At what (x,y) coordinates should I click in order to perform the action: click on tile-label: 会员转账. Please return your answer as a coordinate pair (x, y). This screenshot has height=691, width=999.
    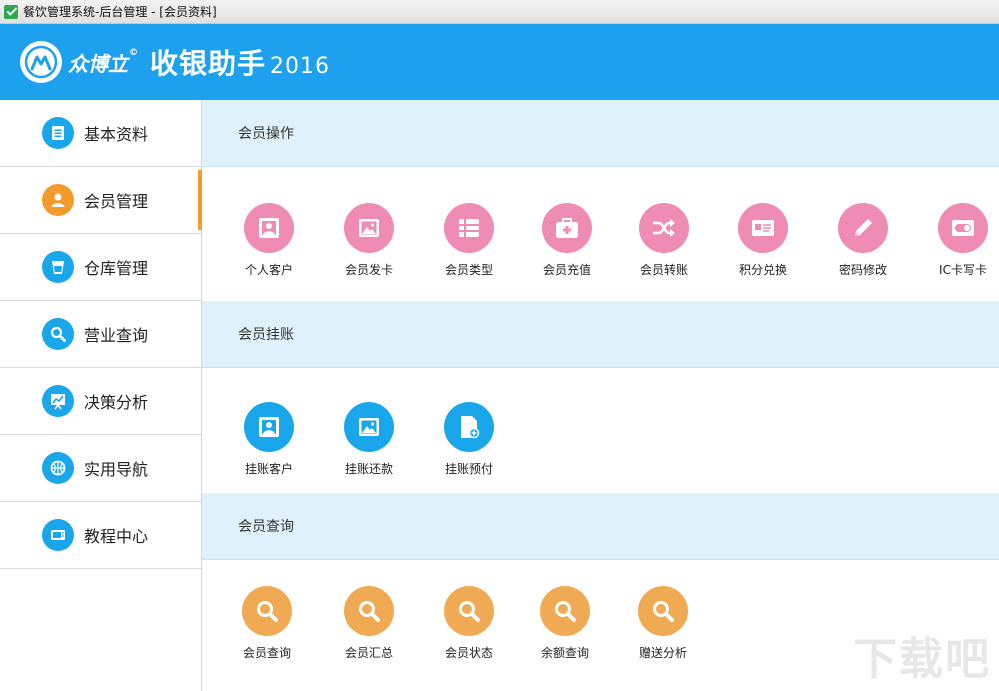
    Looking at the image, I should click on (663, 270).